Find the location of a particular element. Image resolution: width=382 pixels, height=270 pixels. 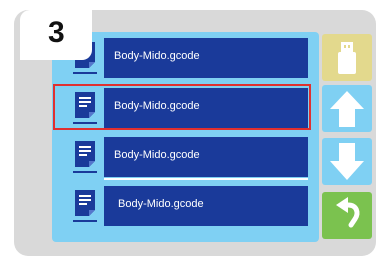

arrow-down-icon is located at coordinates (347, 161).